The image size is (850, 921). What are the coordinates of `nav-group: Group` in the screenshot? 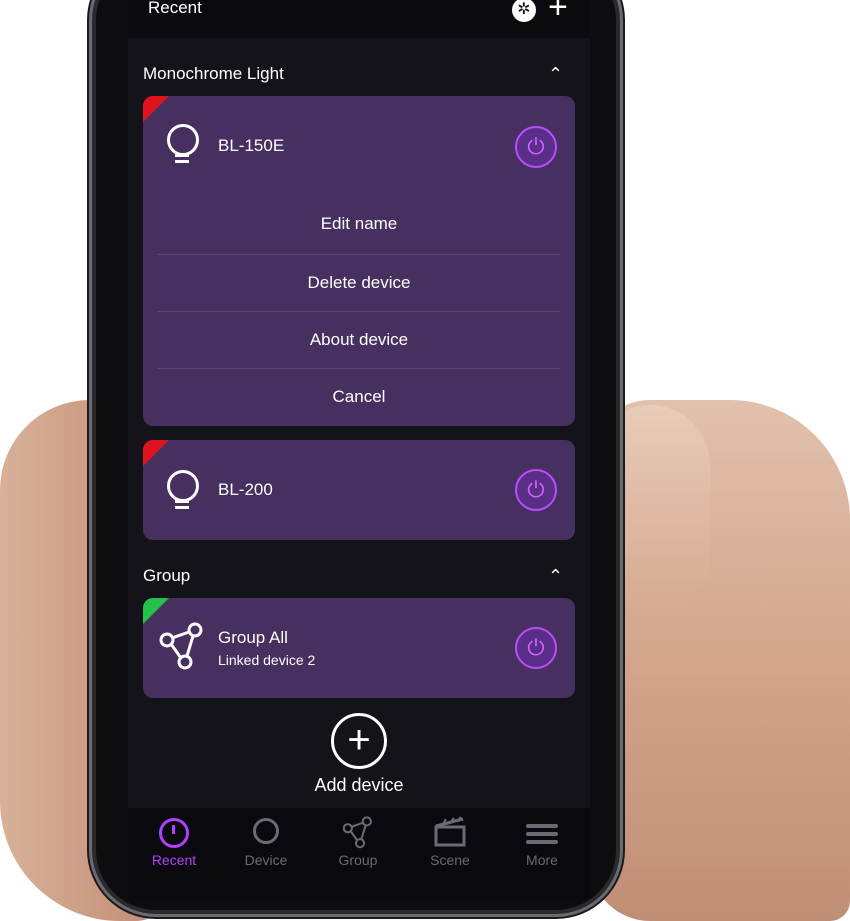 It's located at (358, 842).